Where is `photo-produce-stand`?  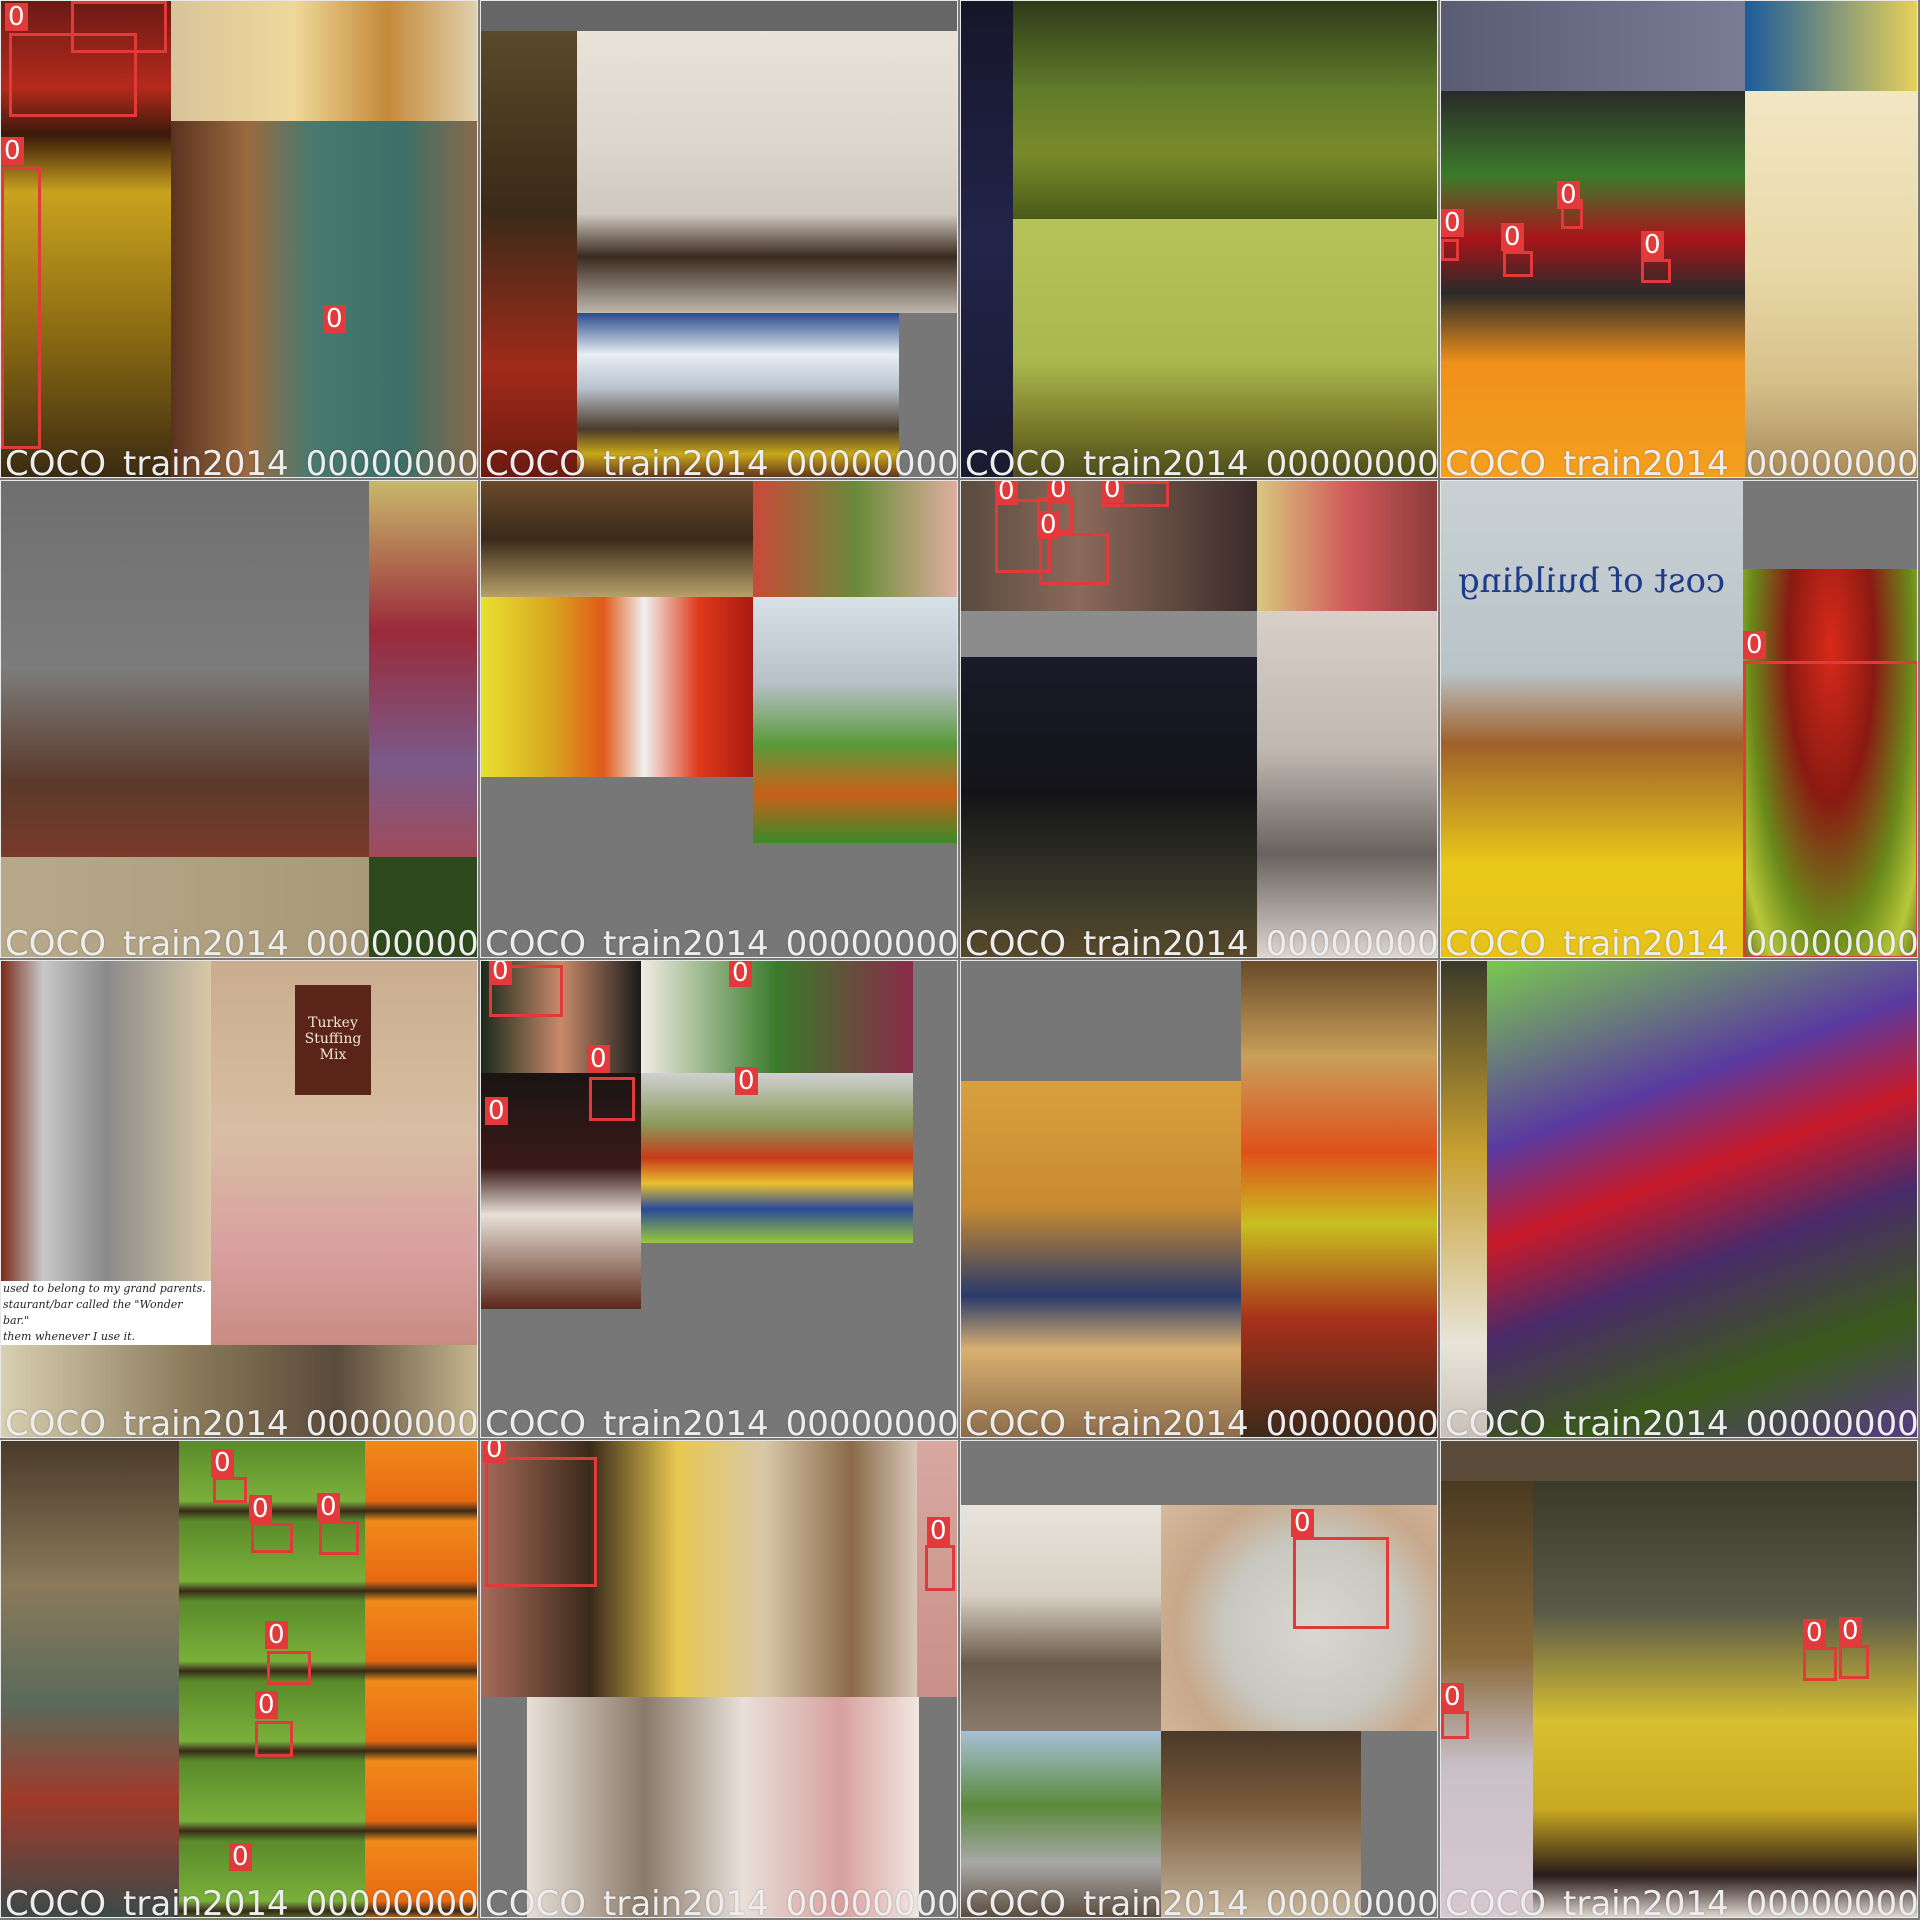 photo-produce-stand is located at coordinates (1593, 284).